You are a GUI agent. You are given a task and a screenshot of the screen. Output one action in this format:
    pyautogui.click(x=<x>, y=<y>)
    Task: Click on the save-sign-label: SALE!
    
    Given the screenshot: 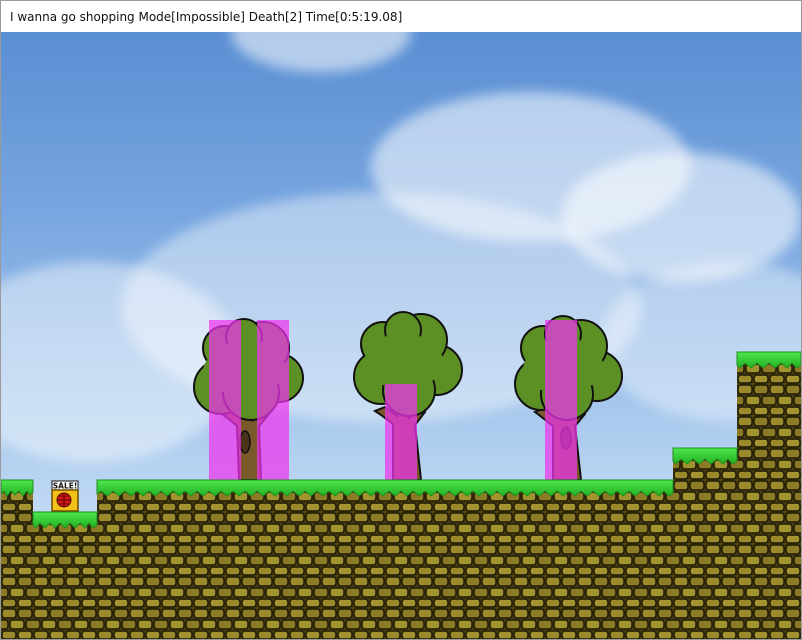 What is the action you would take?
    pyautogui.click(x=65, y=486)
    